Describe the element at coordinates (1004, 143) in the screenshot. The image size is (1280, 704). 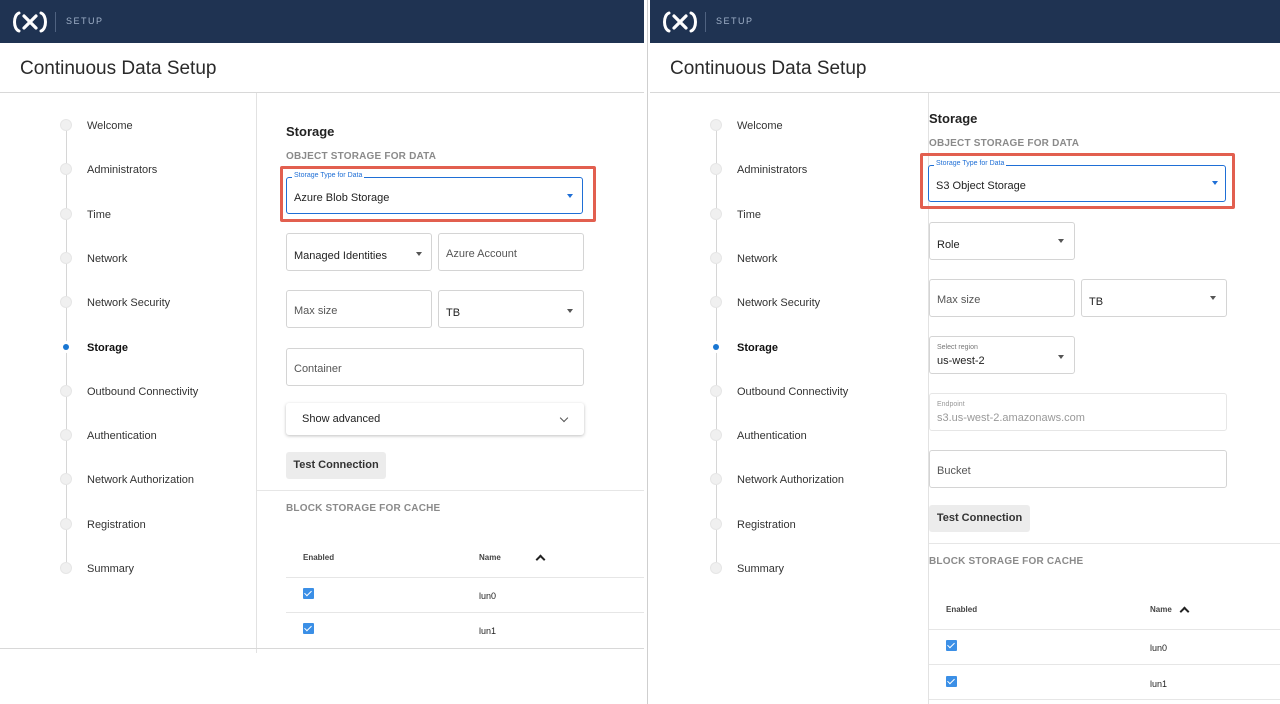
I see `object-storage-heading: OBJECT STORAGE FOR DATA` at that location.